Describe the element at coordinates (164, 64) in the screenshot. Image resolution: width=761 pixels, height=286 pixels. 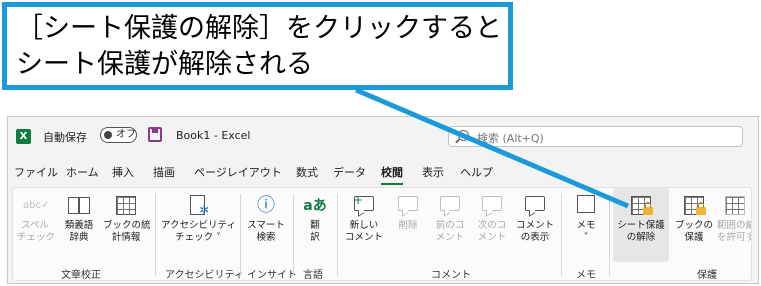
I see `callout-line-2: シート保護が解除される` at that location.